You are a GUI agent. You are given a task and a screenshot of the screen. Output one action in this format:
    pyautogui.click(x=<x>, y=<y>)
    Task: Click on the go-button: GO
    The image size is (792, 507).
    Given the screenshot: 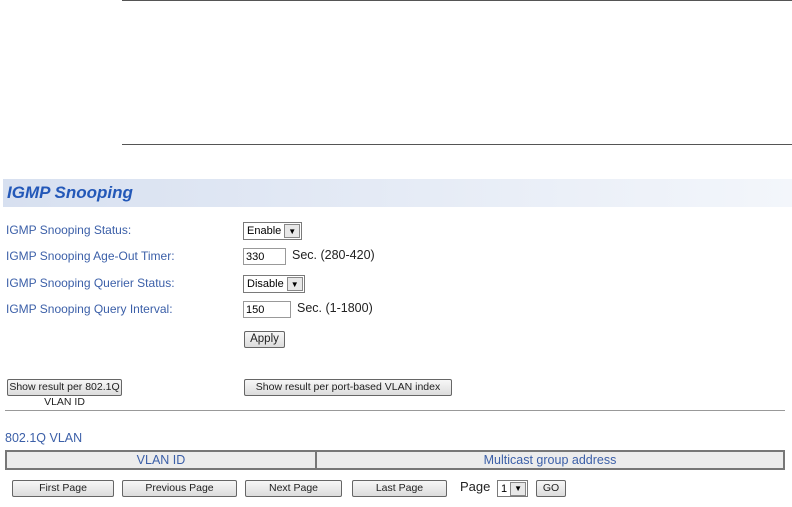 What is the action you would take?
    pyautogui.click(x=551, y=488)
    